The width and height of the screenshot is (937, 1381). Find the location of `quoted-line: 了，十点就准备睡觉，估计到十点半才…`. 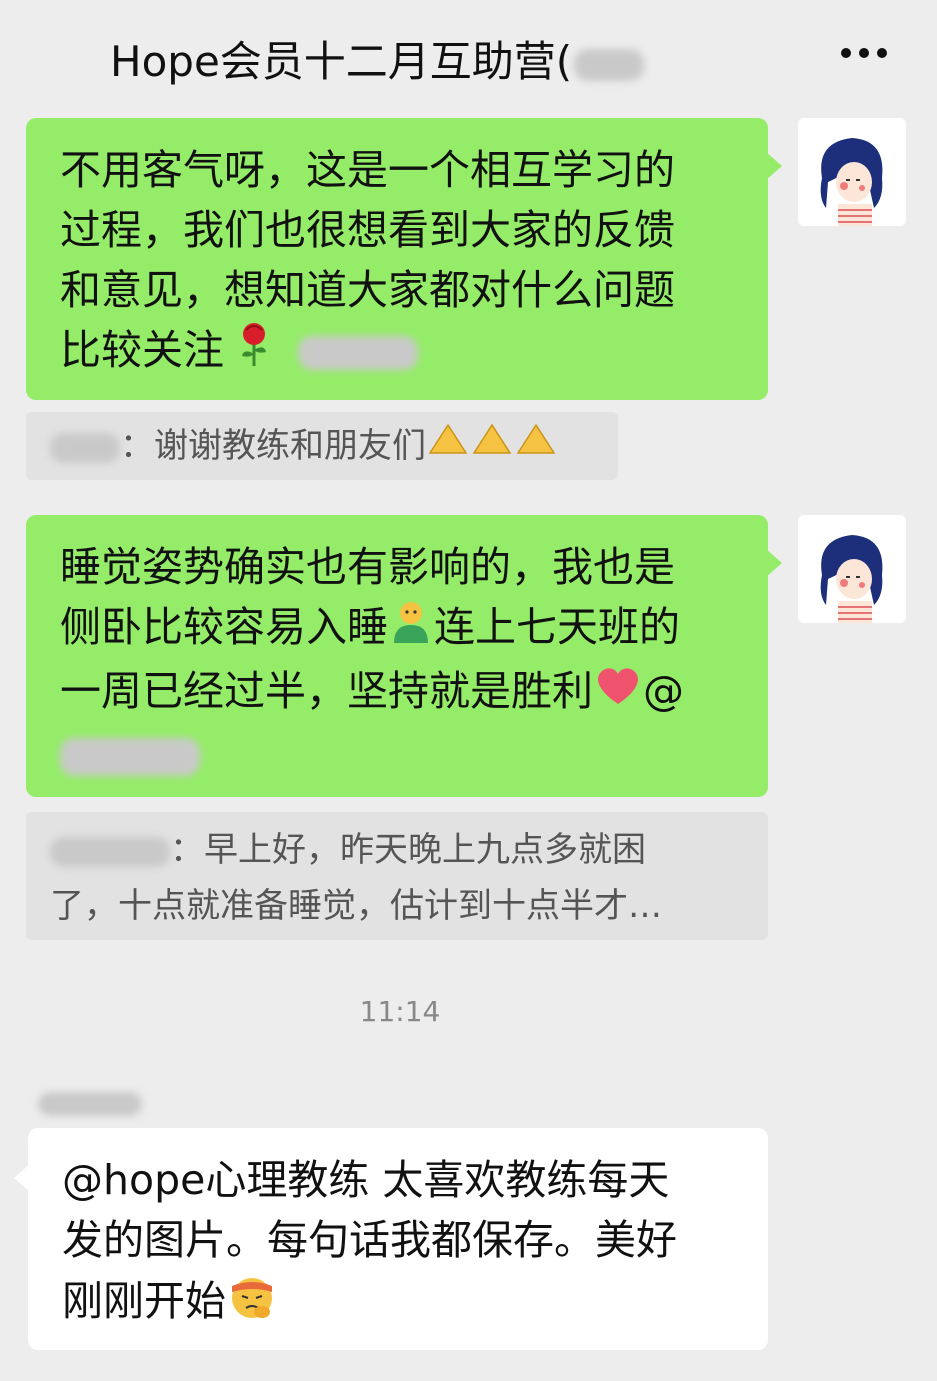

quoted-line: 了，十点就准备睡觉，估计到十点半才… is located at coordinates (356, 906).